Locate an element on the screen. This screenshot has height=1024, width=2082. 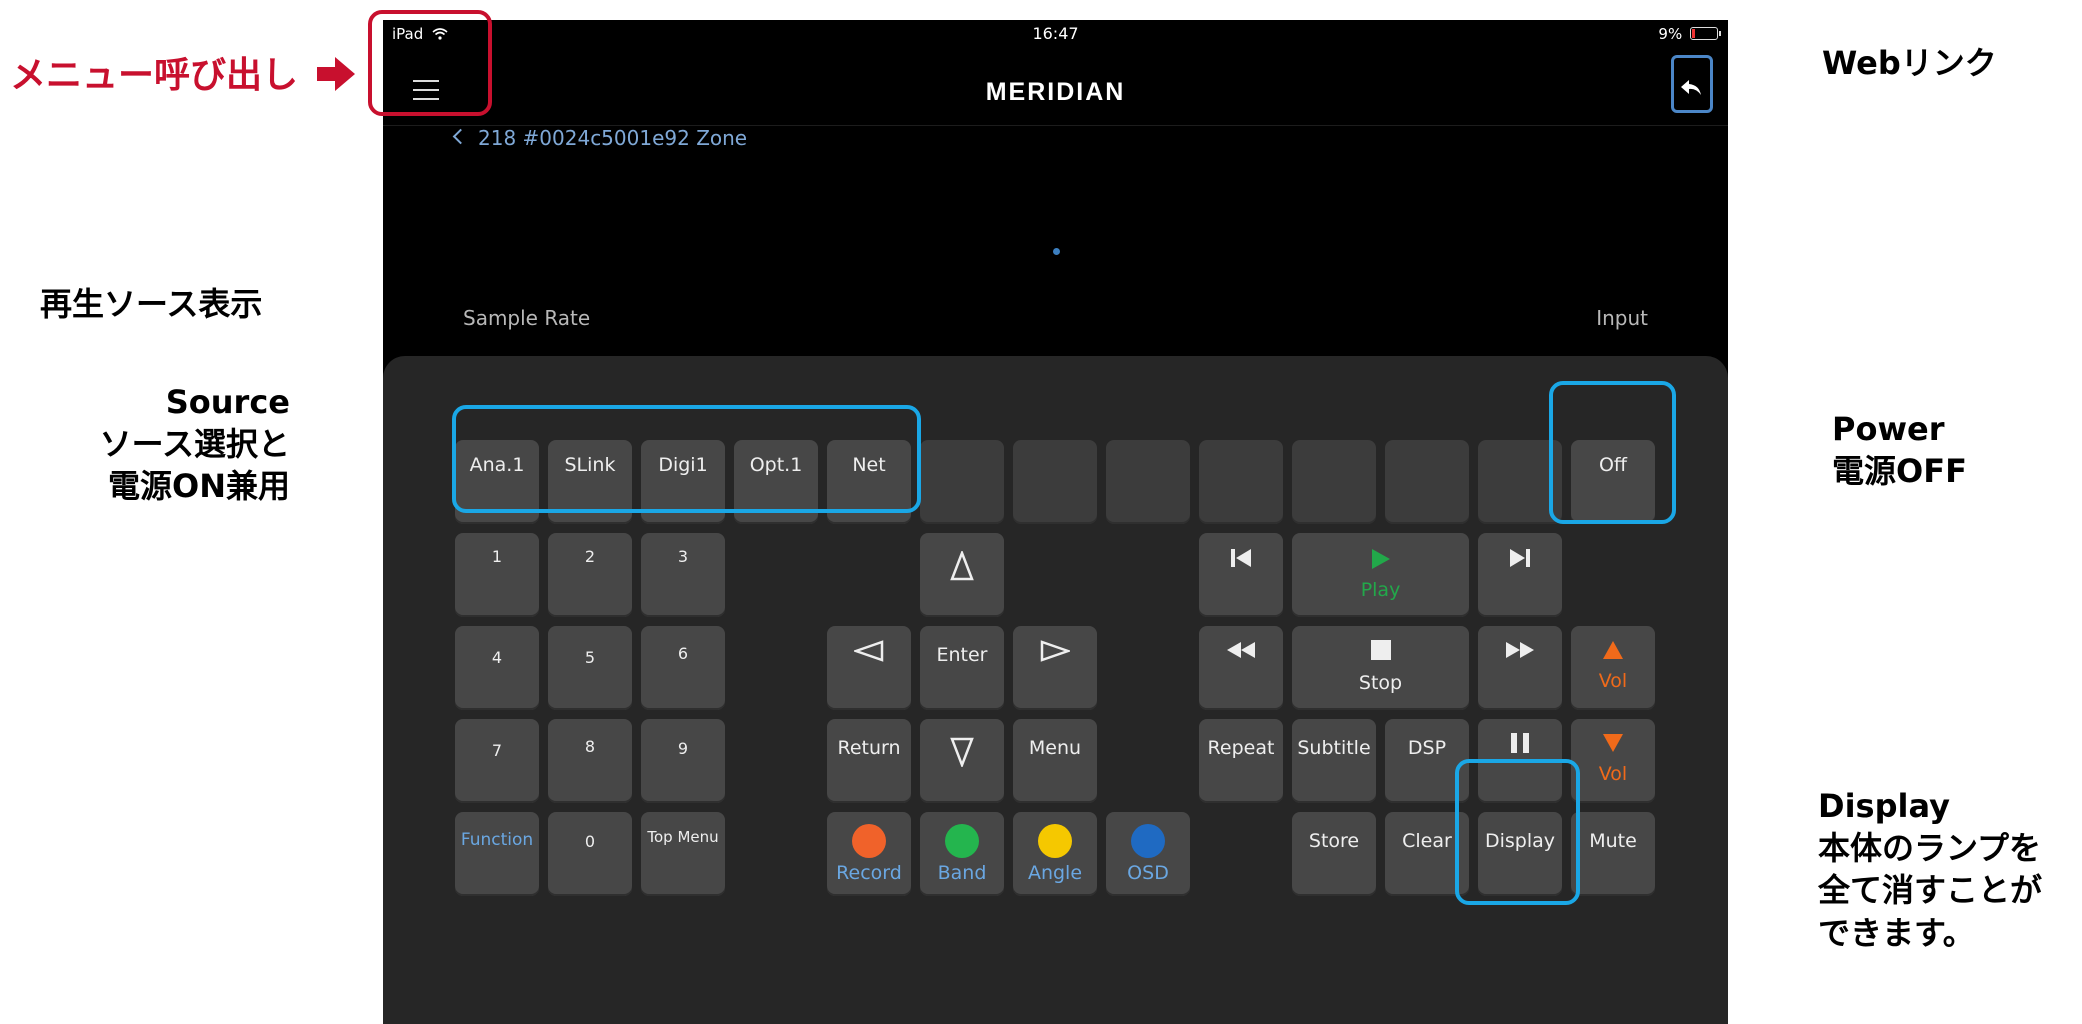
meridian-logo: MERIDIAN is located at coordinates (1055, 92).